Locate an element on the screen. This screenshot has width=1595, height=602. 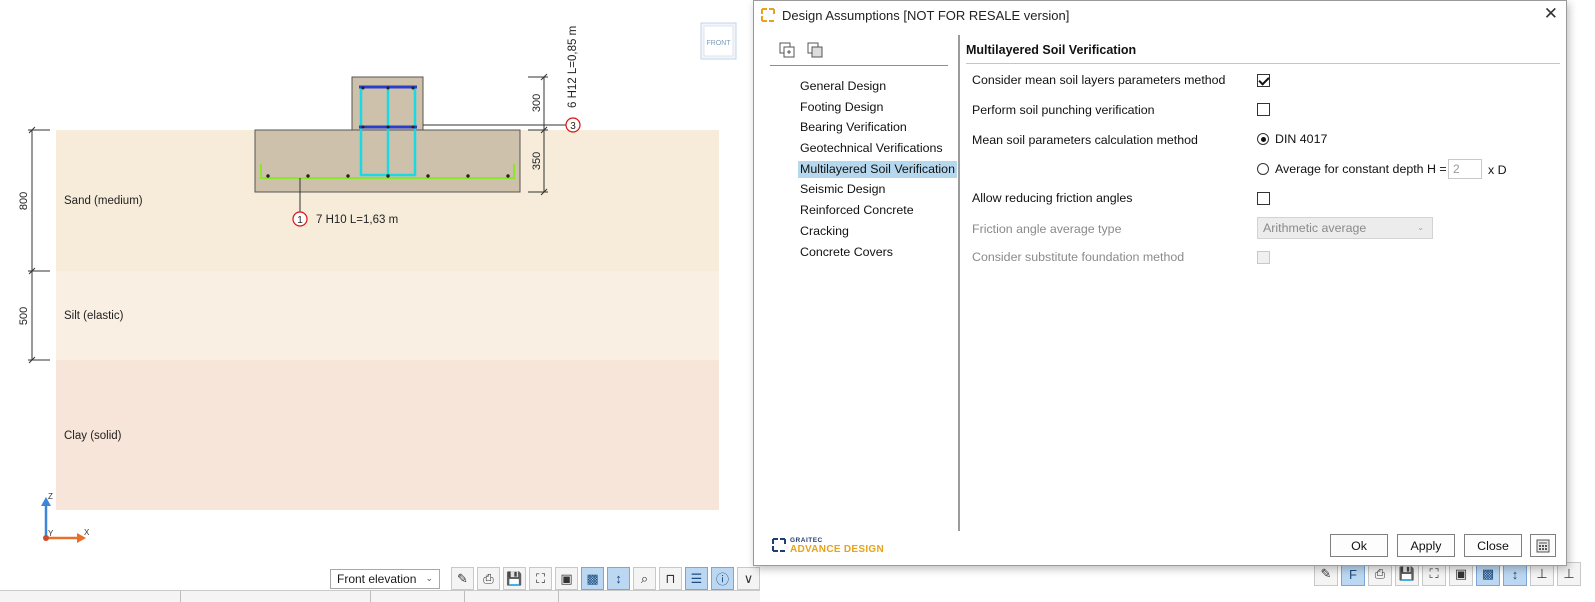
nav-item-bearing-verification: Bearing Verification is located at coordinates (875, 129).